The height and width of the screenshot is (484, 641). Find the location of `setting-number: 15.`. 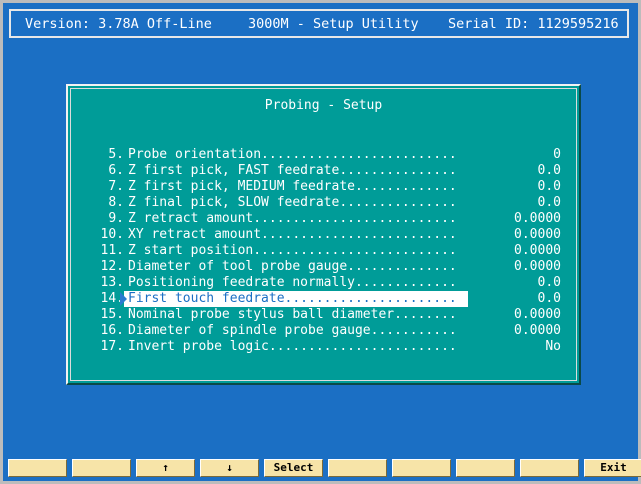

setting-number: 15. is located at coordinates (112, 314).